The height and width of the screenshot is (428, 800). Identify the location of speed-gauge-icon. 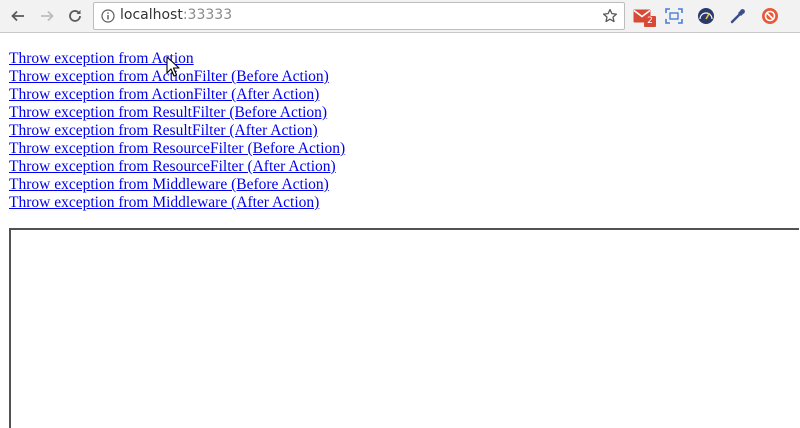
(706, 16).